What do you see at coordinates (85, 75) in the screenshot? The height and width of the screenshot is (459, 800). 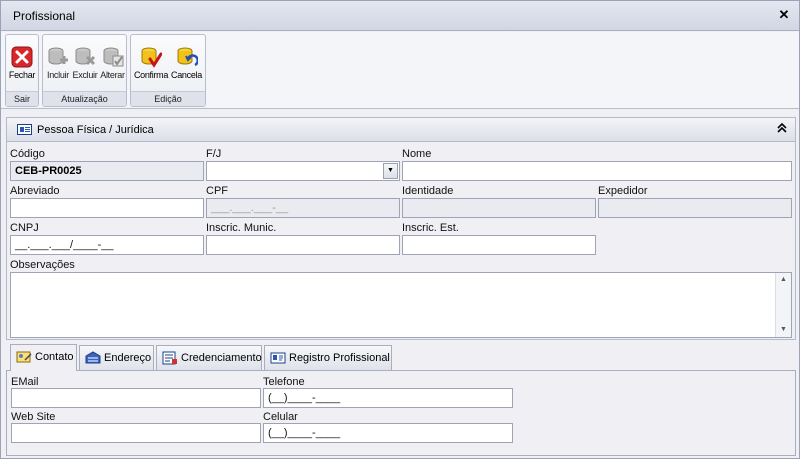 I see `excluir-label: Excluir` at bounding box center [85, 75].